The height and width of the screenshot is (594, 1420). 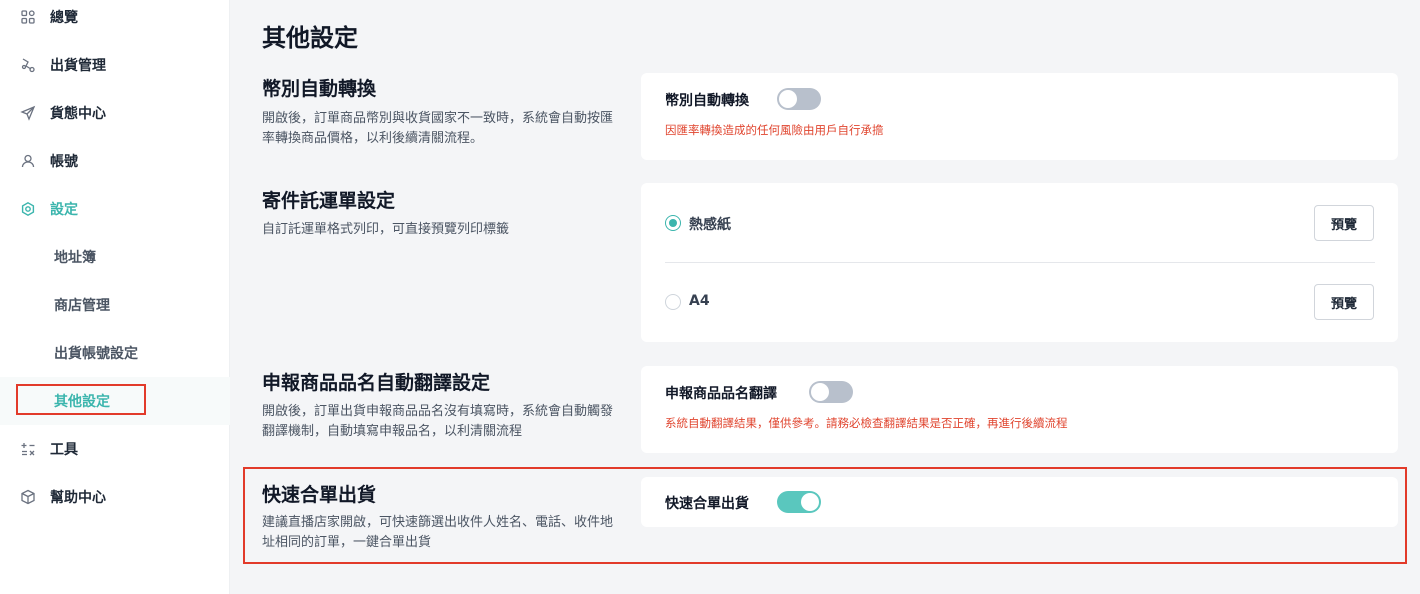 I want to click on preview-thermal-button: 預覽, so click(x=1344, y=223).